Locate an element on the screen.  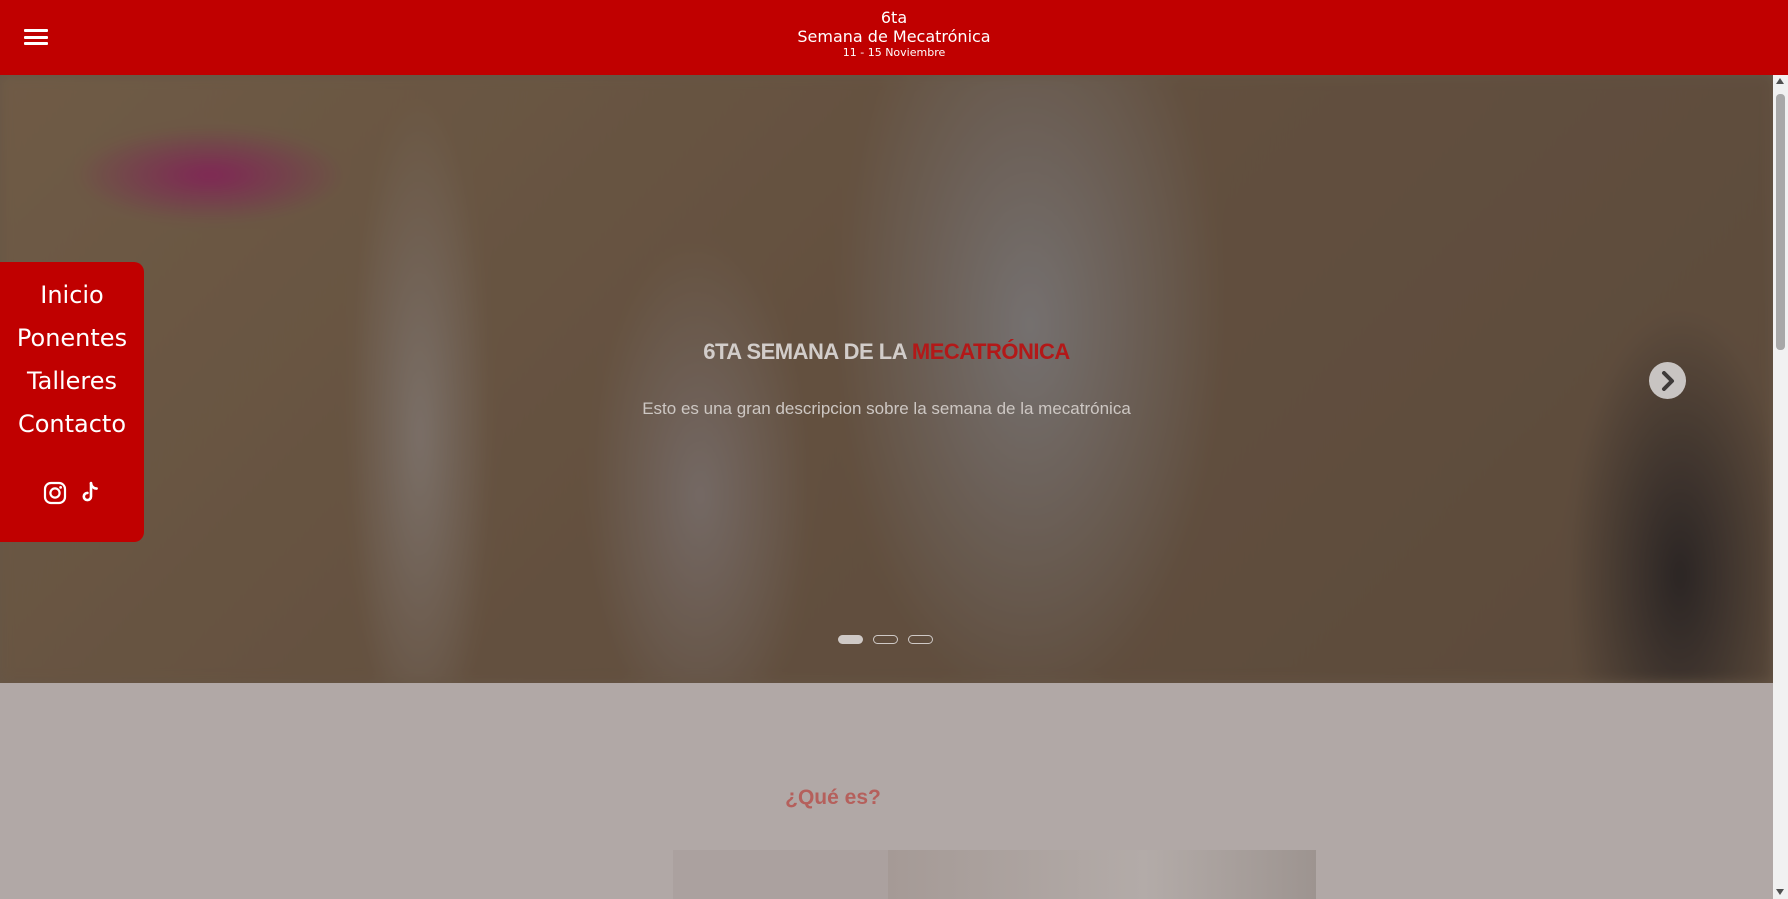
hero-title-prefix: 6TA SEMANA DE LA is located at coordinates (807, 351).